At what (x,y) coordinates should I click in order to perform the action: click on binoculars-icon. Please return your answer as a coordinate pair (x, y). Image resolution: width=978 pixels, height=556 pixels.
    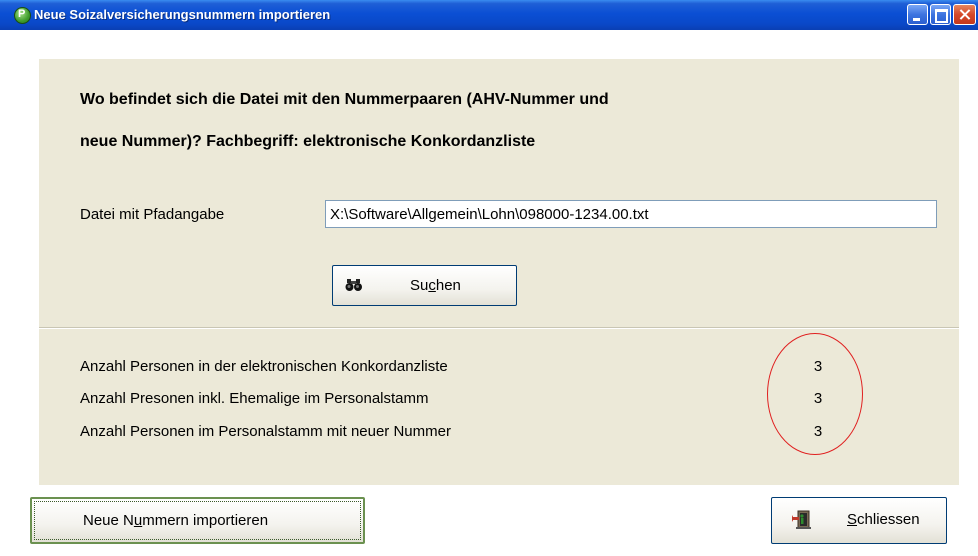
    Looking at the image, I should click on (354, 287).